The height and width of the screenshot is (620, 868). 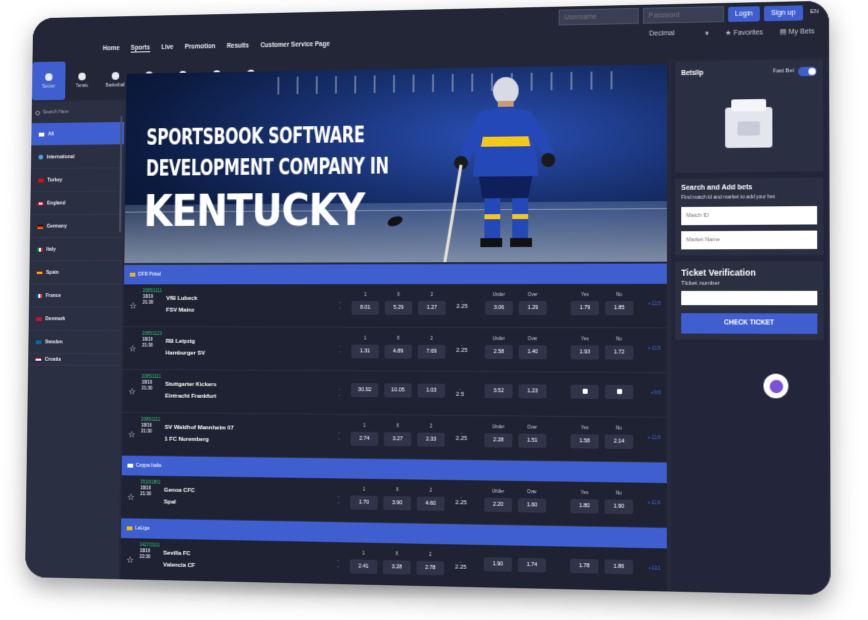 I want to click on odds-button: 1.58, so click(x=584, y=441).